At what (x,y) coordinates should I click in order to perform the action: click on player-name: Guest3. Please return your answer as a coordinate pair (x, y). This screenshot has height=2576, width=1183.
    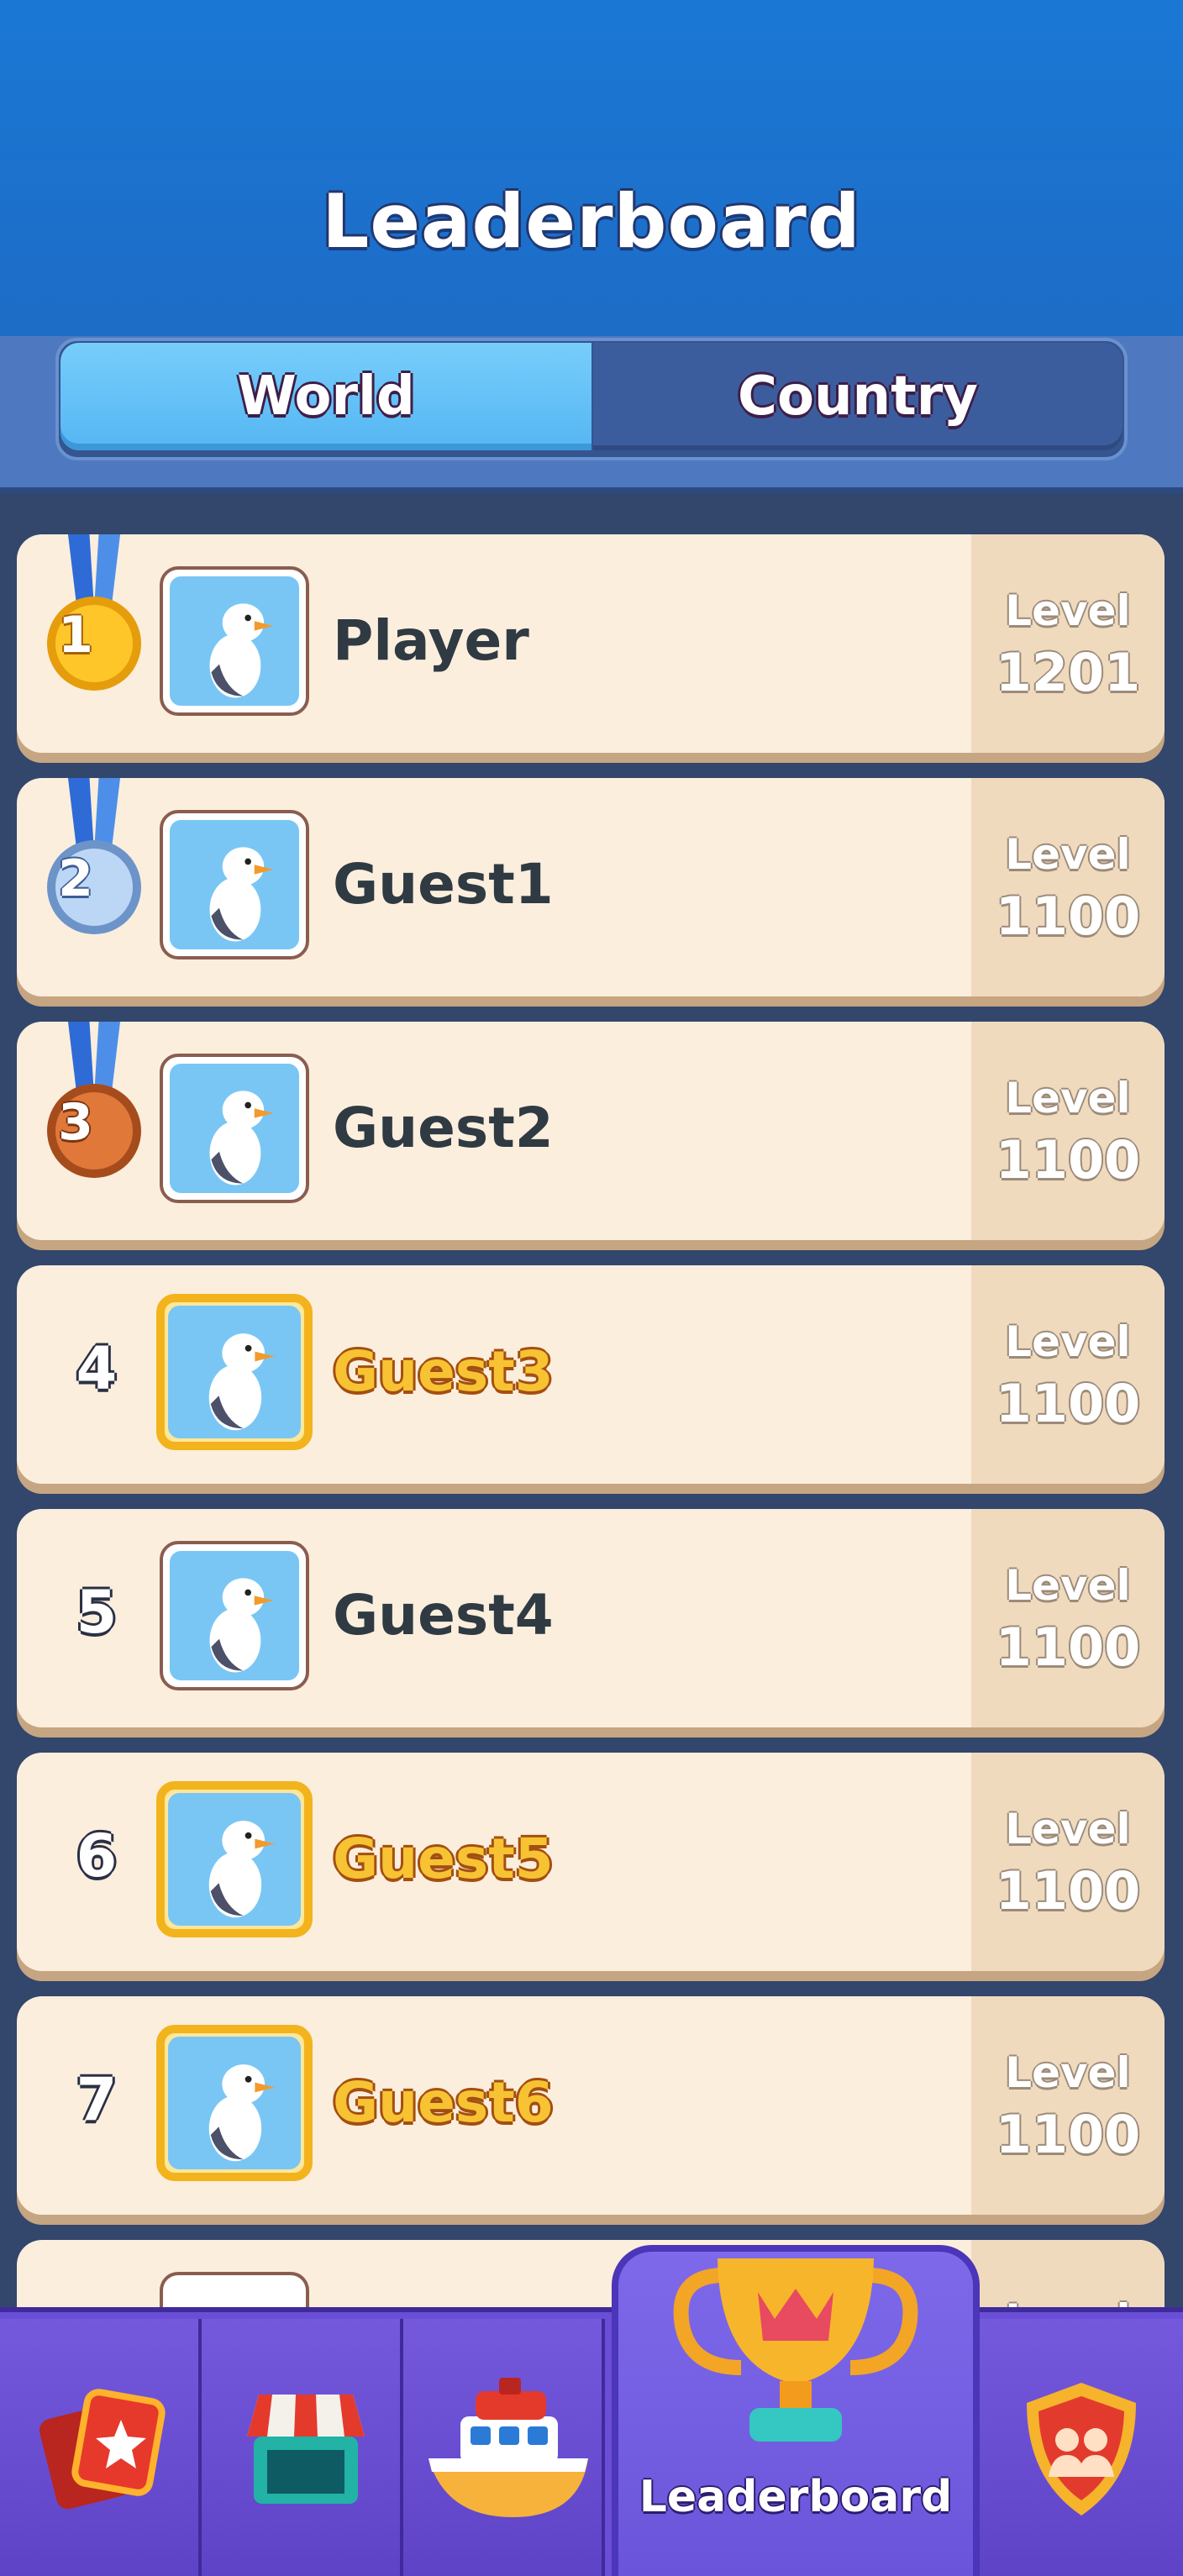
    Looking at the image, I should click on (443, 1371).